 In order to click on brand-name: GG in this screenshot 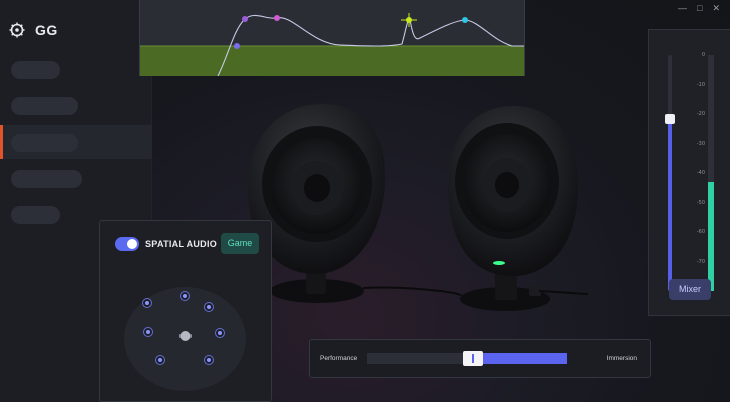, I will do `click(46, 30)`.